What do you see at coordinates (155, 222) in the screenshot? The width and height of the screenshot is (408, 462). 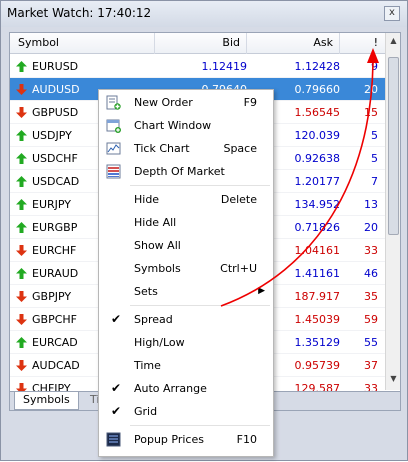 I see `menu-item-label: Hide All` at bounding box center [155, 222].